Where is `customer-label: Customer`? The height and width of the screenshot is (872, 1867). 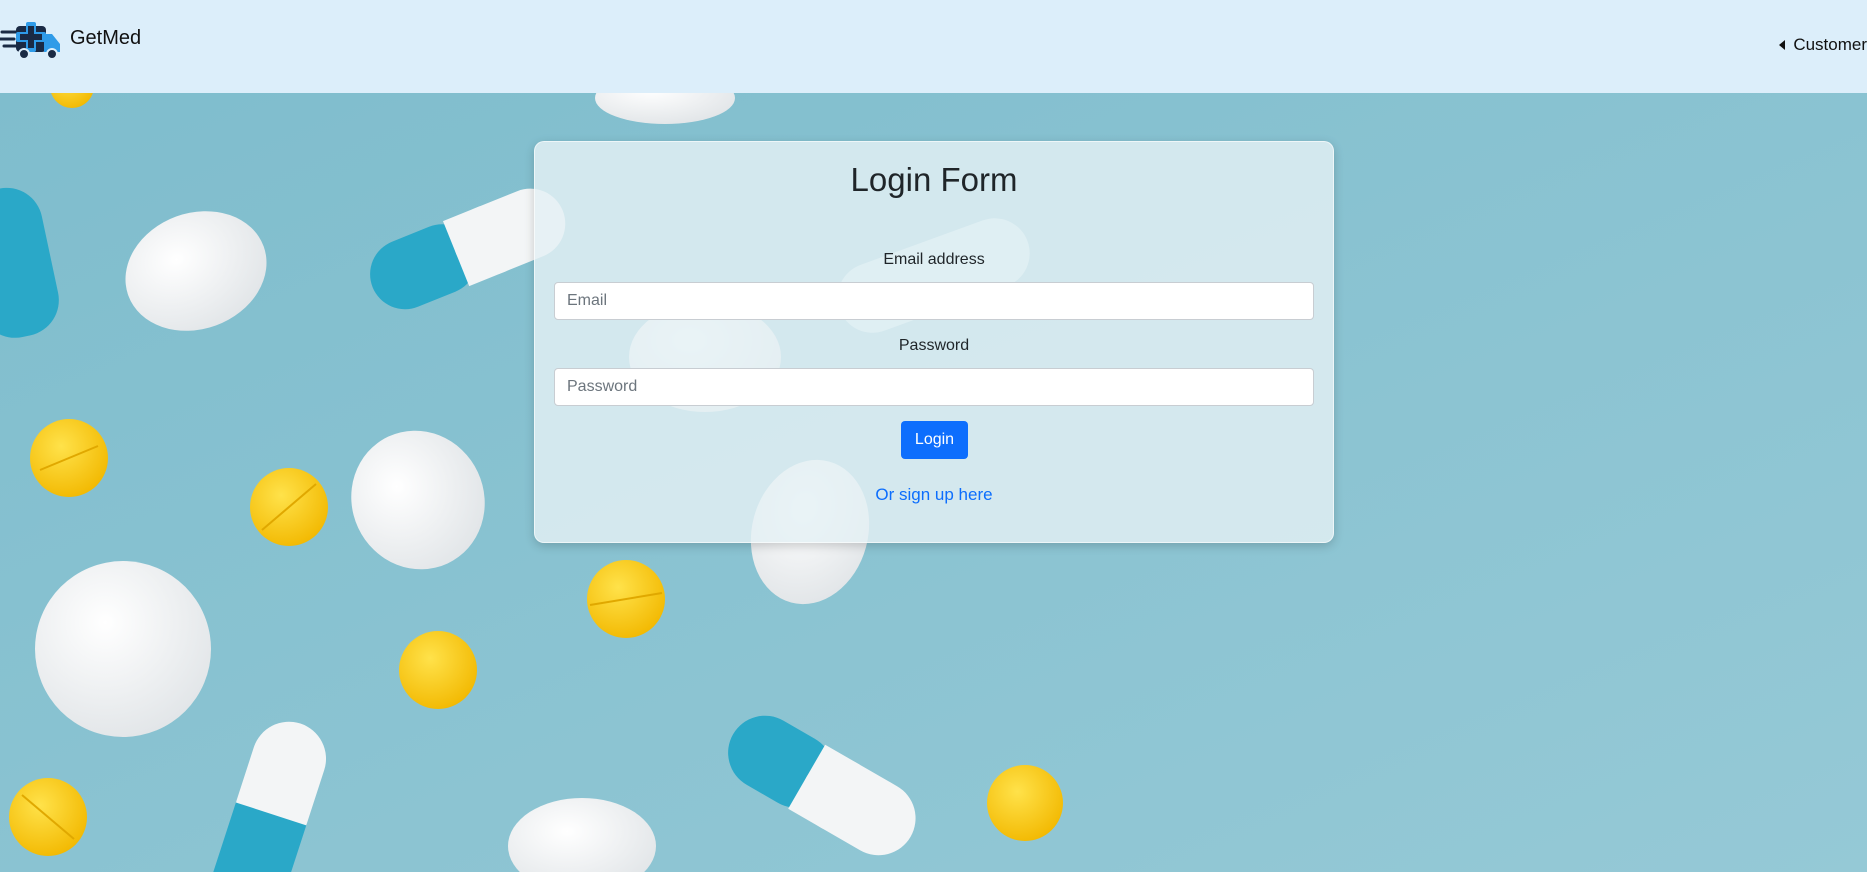 customer-label: Customer is located at coordinates (1830, 44).